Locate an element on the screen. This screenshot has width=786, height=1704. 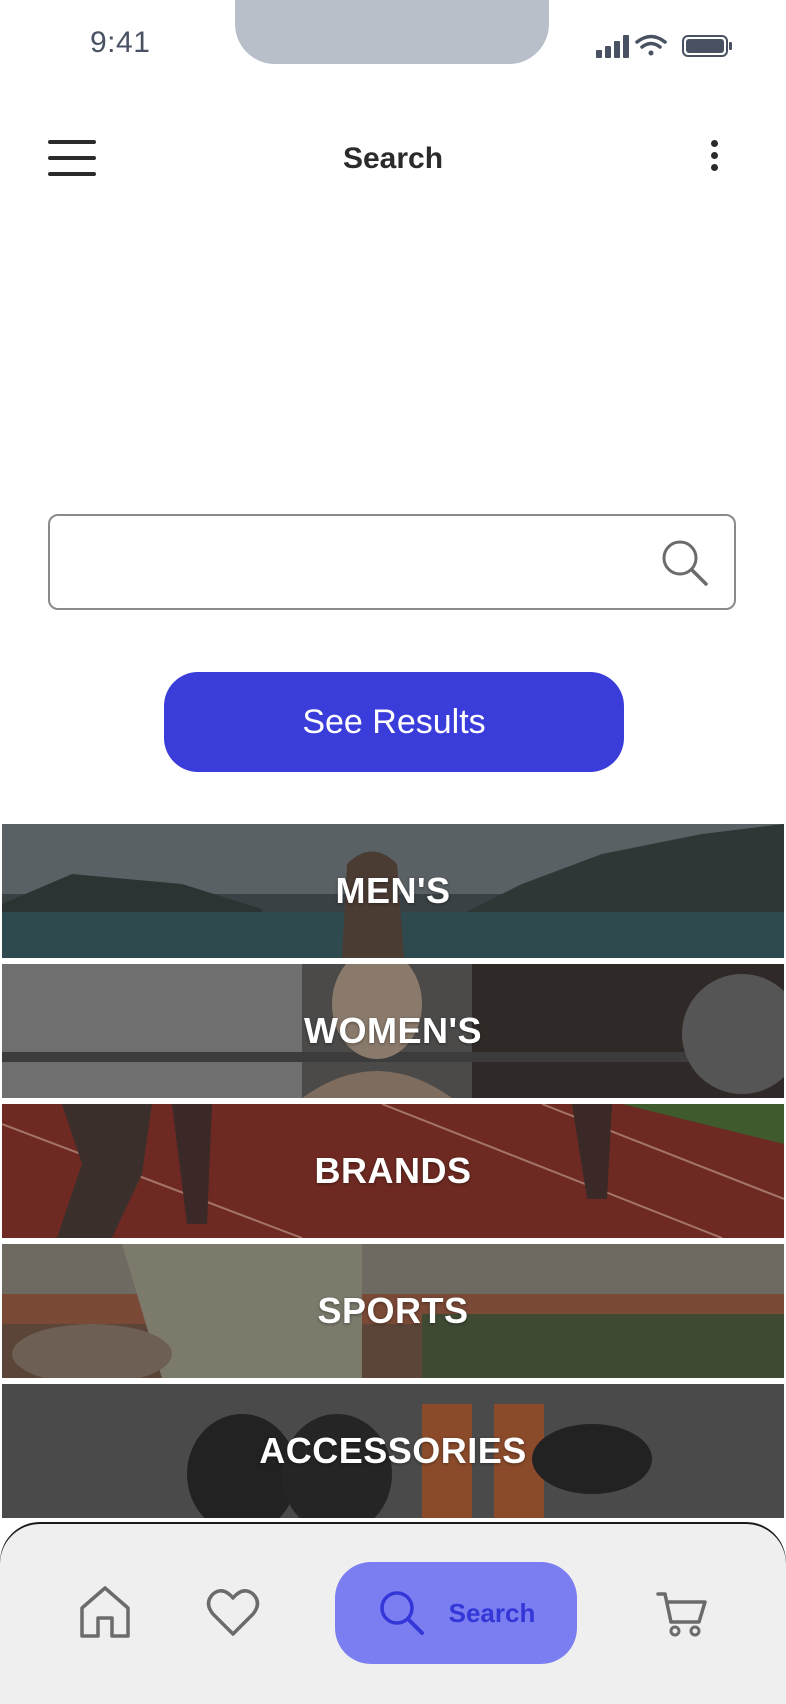
cart-icon is located at coordinates (681, 1614).